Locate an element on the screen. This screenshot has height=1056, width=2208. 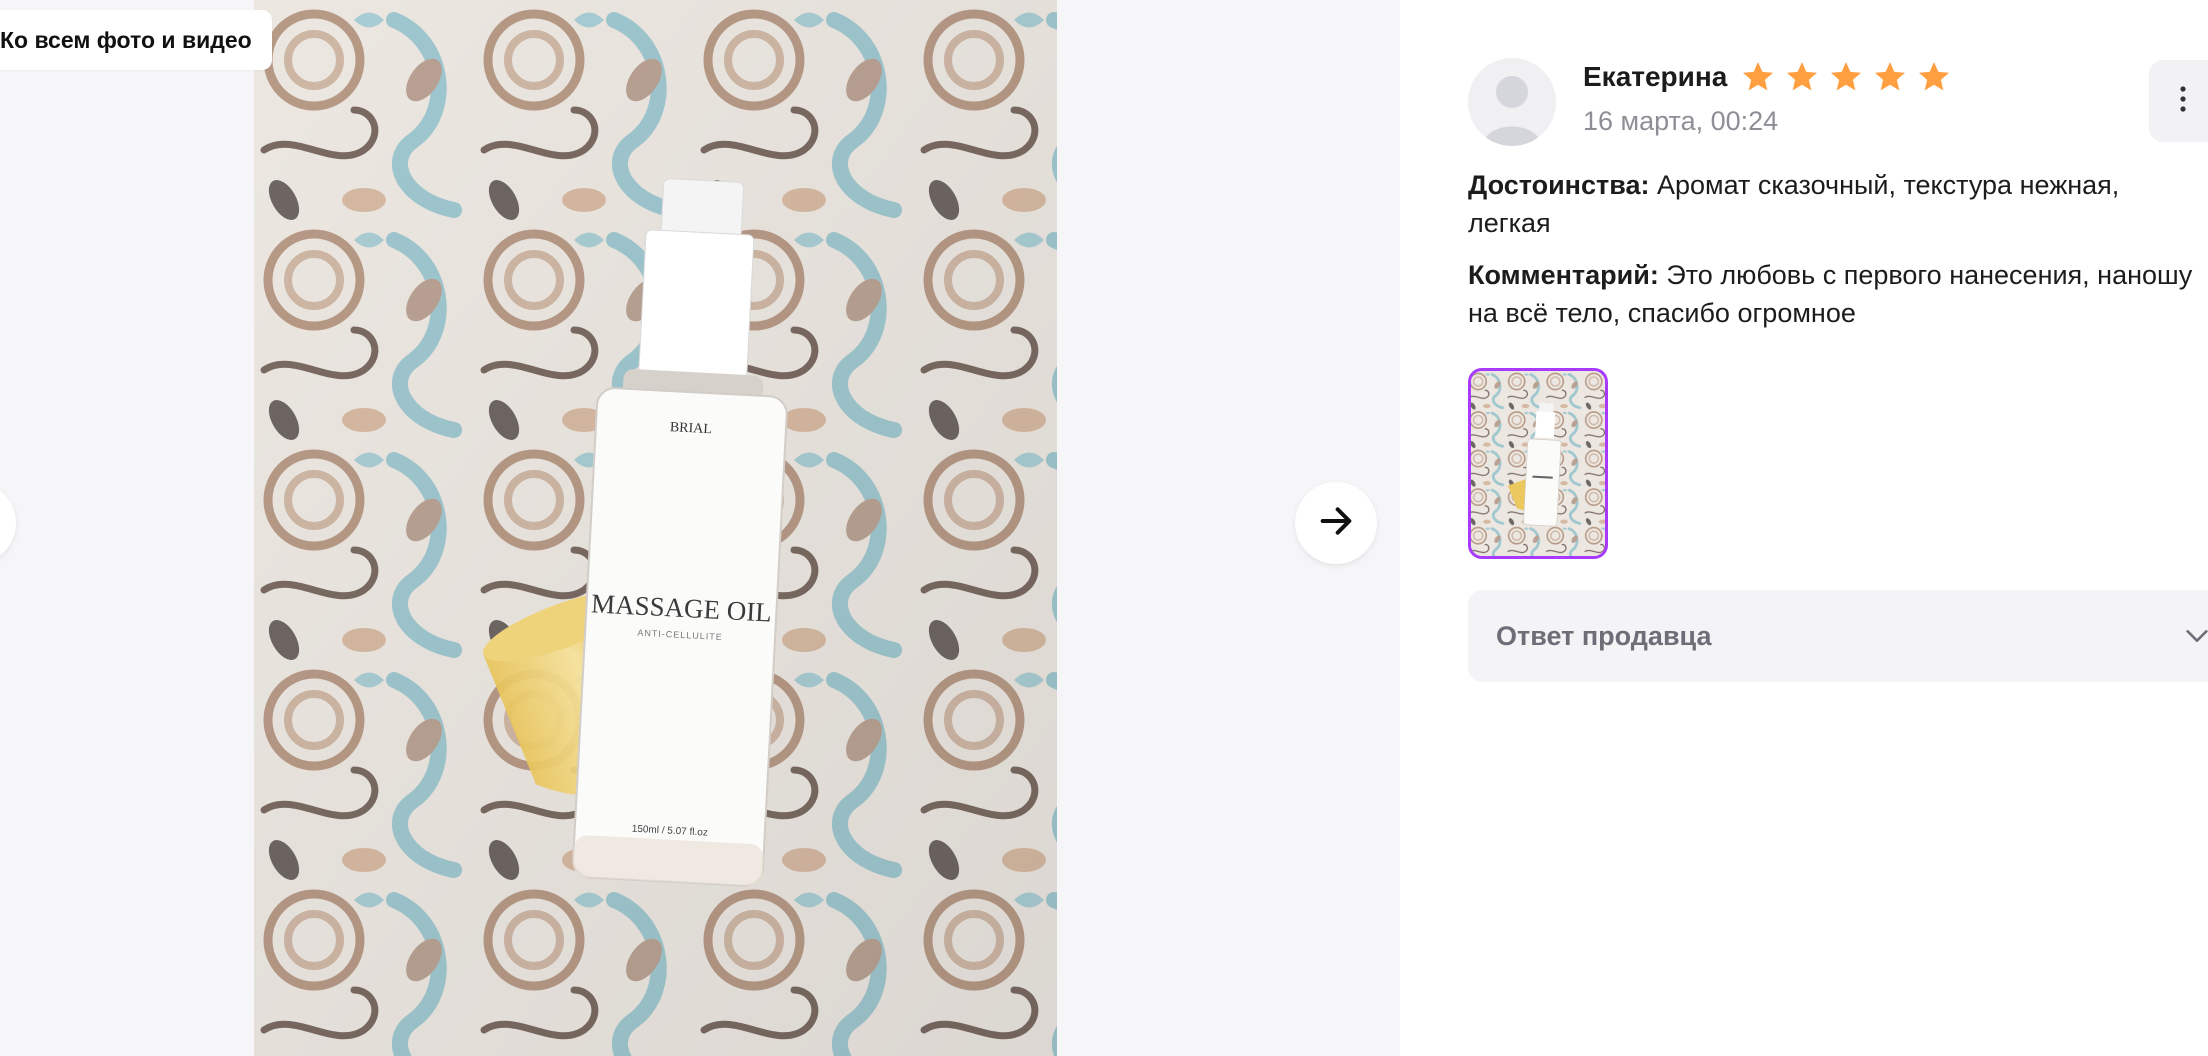
more-vertical-icon is located at coordinates (2183, 101).